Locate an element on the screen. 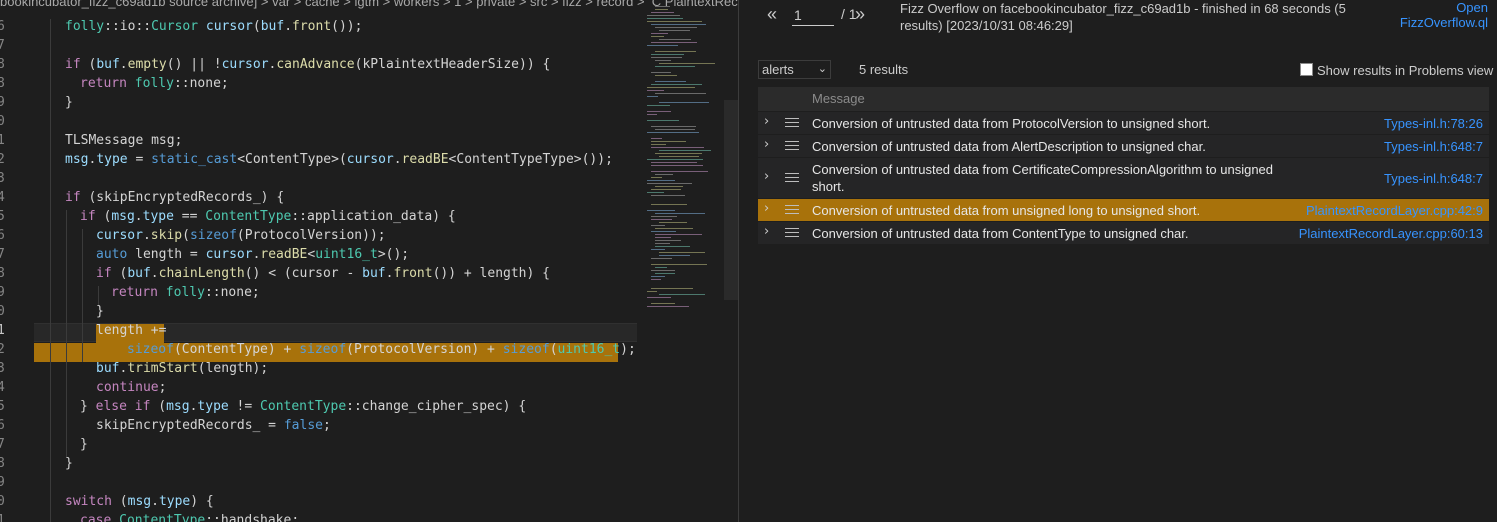 The image size is (1497, 522). problems-view-label: Show results in Problems view is located at coordinates (1405, 70).